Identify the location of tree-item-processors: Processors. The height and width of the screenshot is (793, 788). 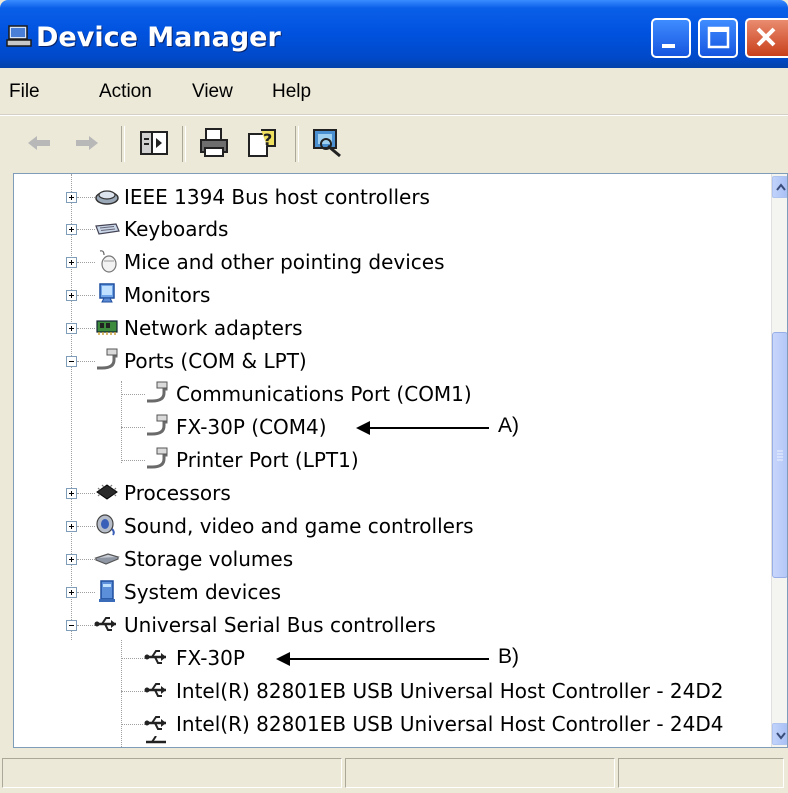
(384, 493).